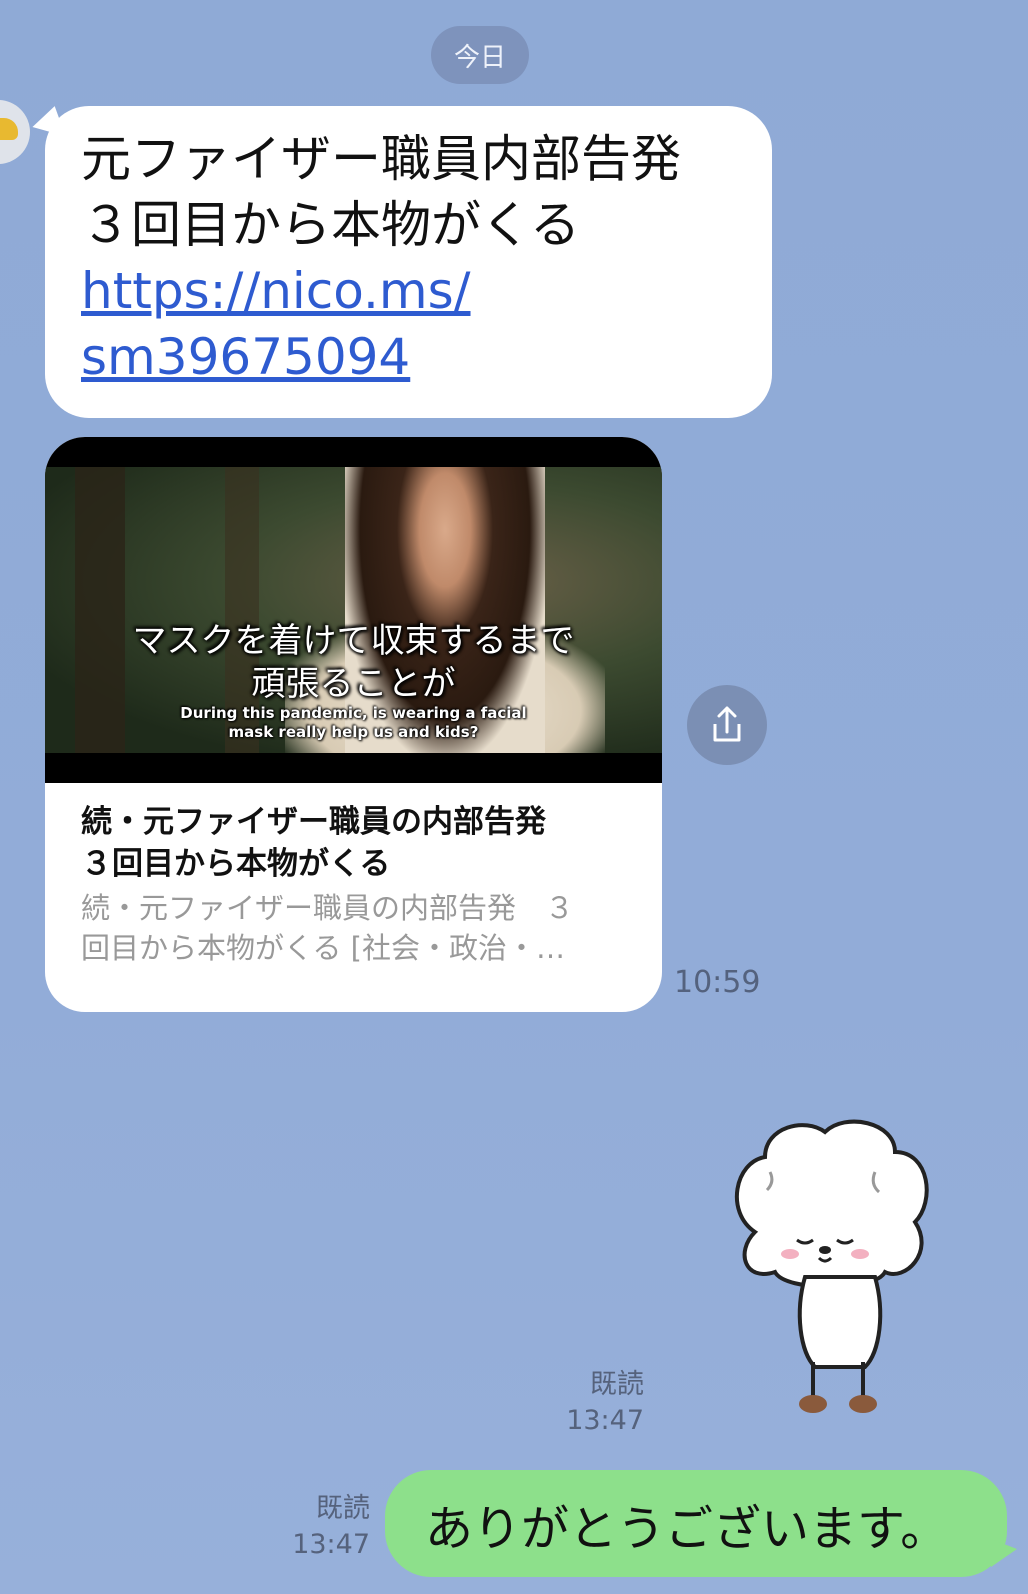 The image size is (1028, 1594). I want to click on incoming-timestamp: 10:59, so click(717, 982).